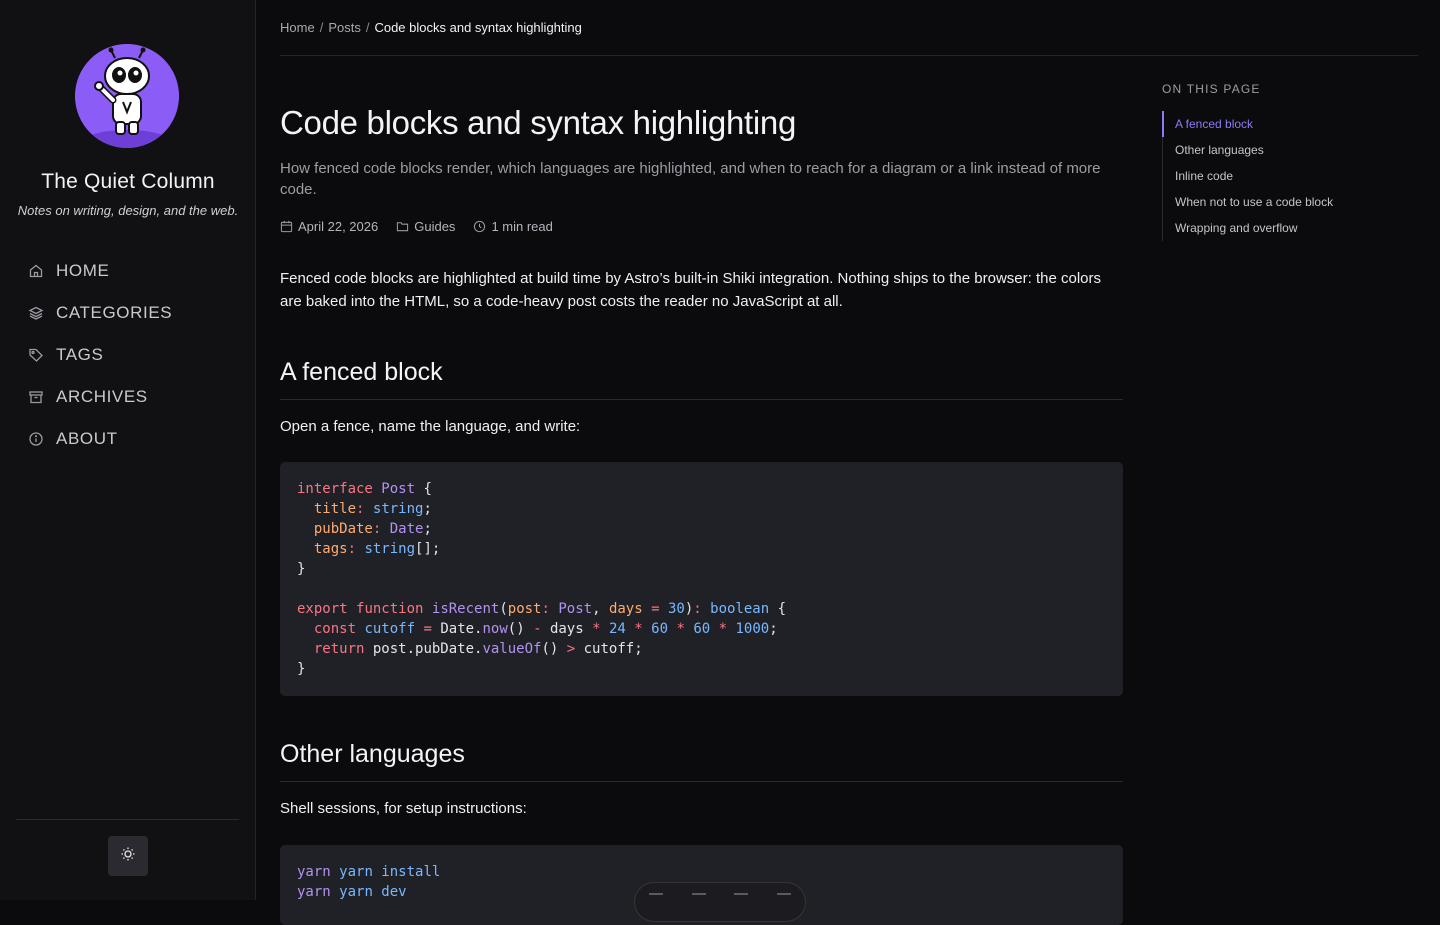 The image size is (1440, 925). What do you see at coordinates (36, 439) in the screenshot?
I see `info-icon` at bounding box center [36, 439].